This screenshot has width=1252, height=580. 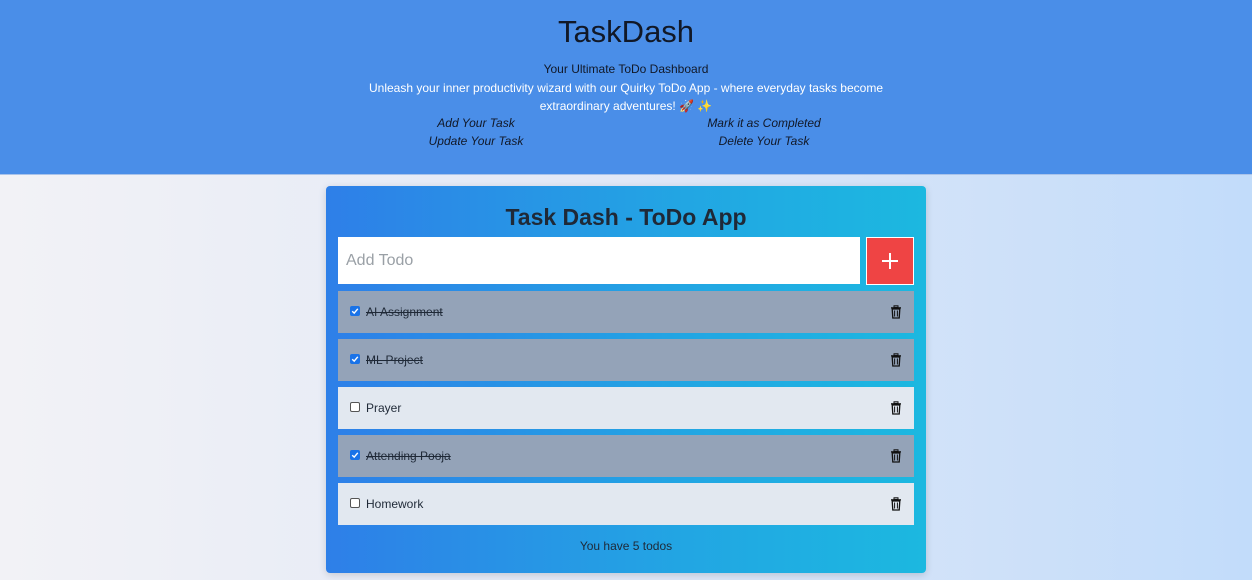 What do you see at coordinates (599, 260) in the screenshot?
I see `add-todo-input` at bounding box center [599, 260].